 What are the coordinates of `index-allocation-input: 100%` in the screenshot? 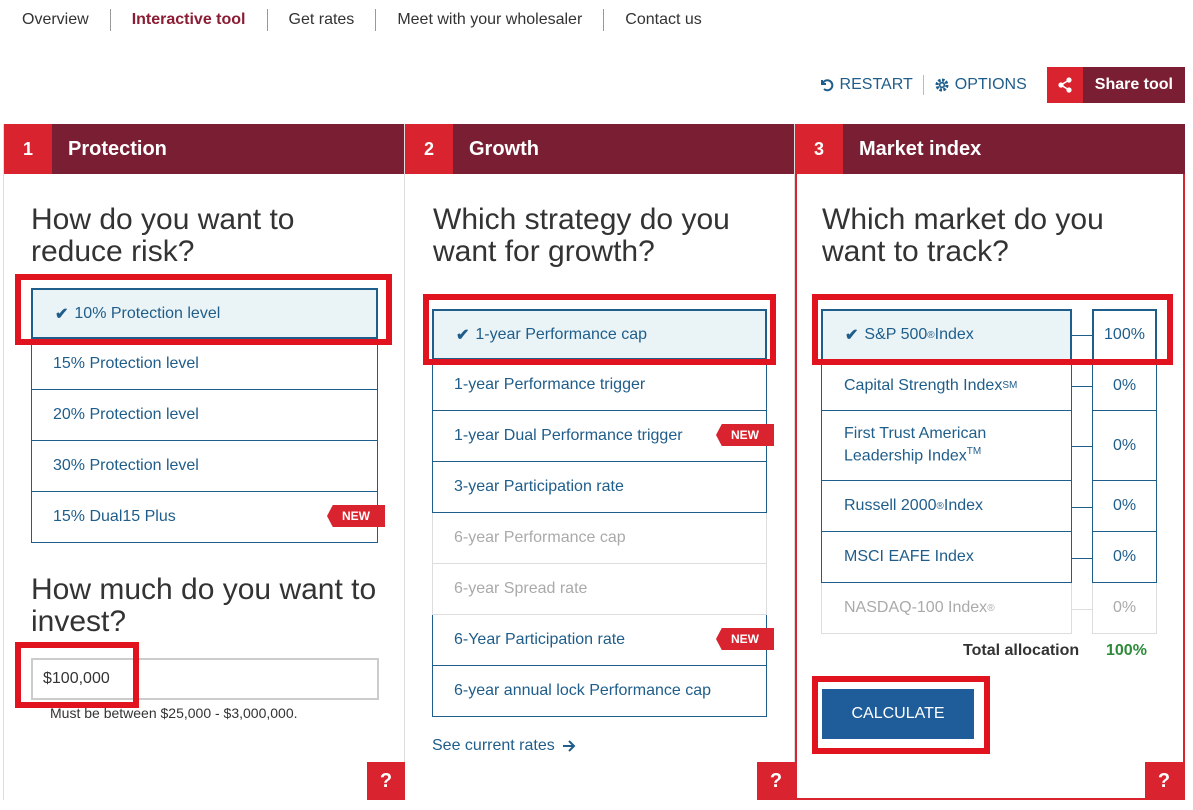 It's located at (1124, 335).